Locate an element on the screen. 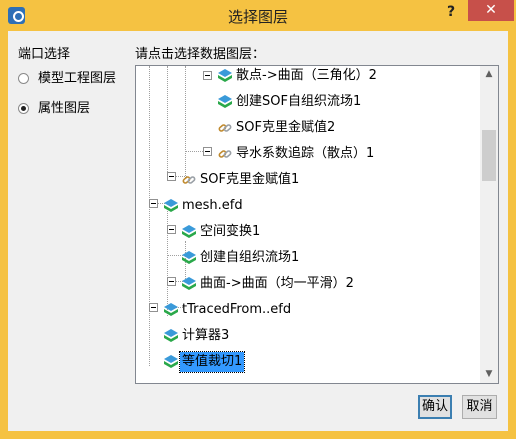 The height and width of the screenshot is (439, 516). close-button: ✕ is located at coordinates (491, 10).